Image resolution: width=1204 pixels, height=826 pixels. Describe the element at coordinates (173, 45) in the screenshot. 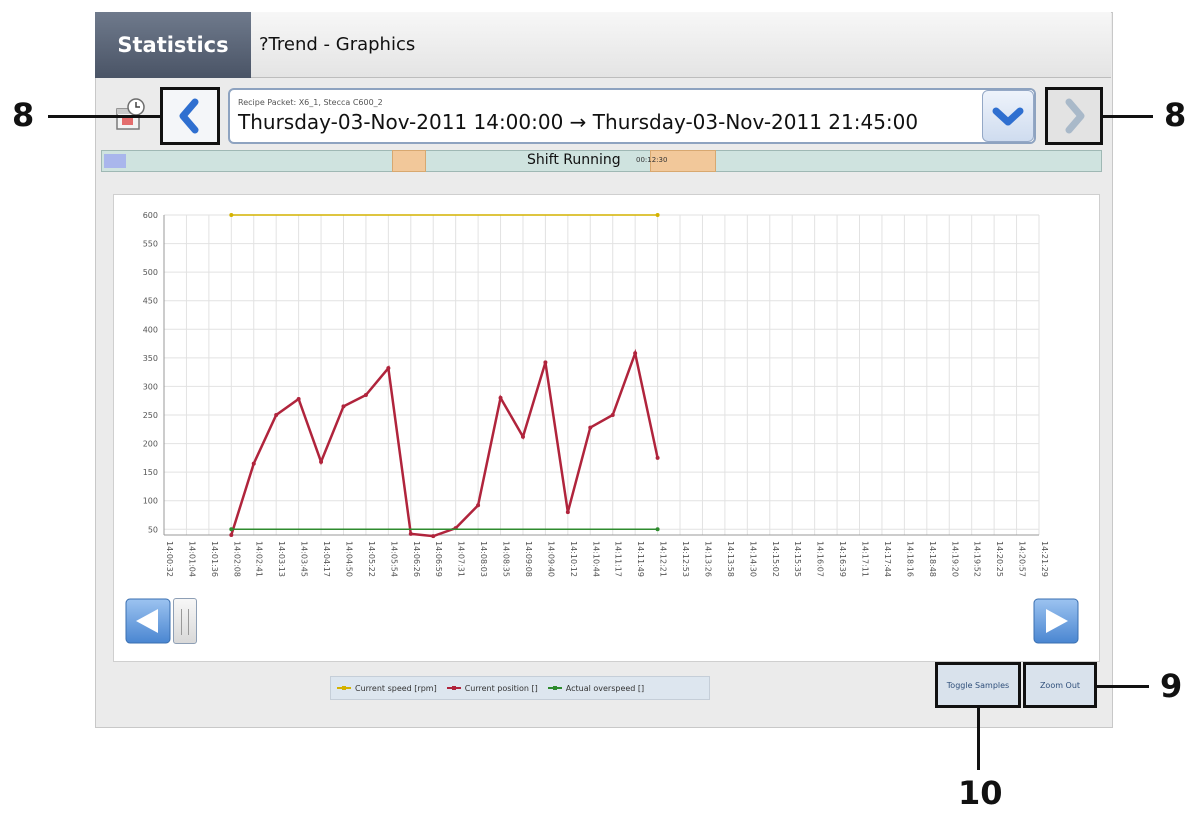

I see `tab-statistics: Statistics` at that location.